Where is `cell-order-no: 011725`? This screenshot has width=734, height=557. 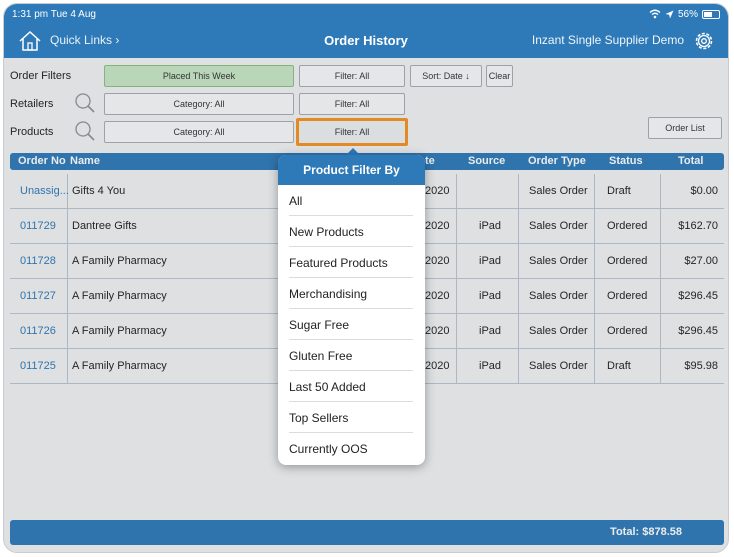
cell-order-no: 011725 is located at coordinates (38, 366).